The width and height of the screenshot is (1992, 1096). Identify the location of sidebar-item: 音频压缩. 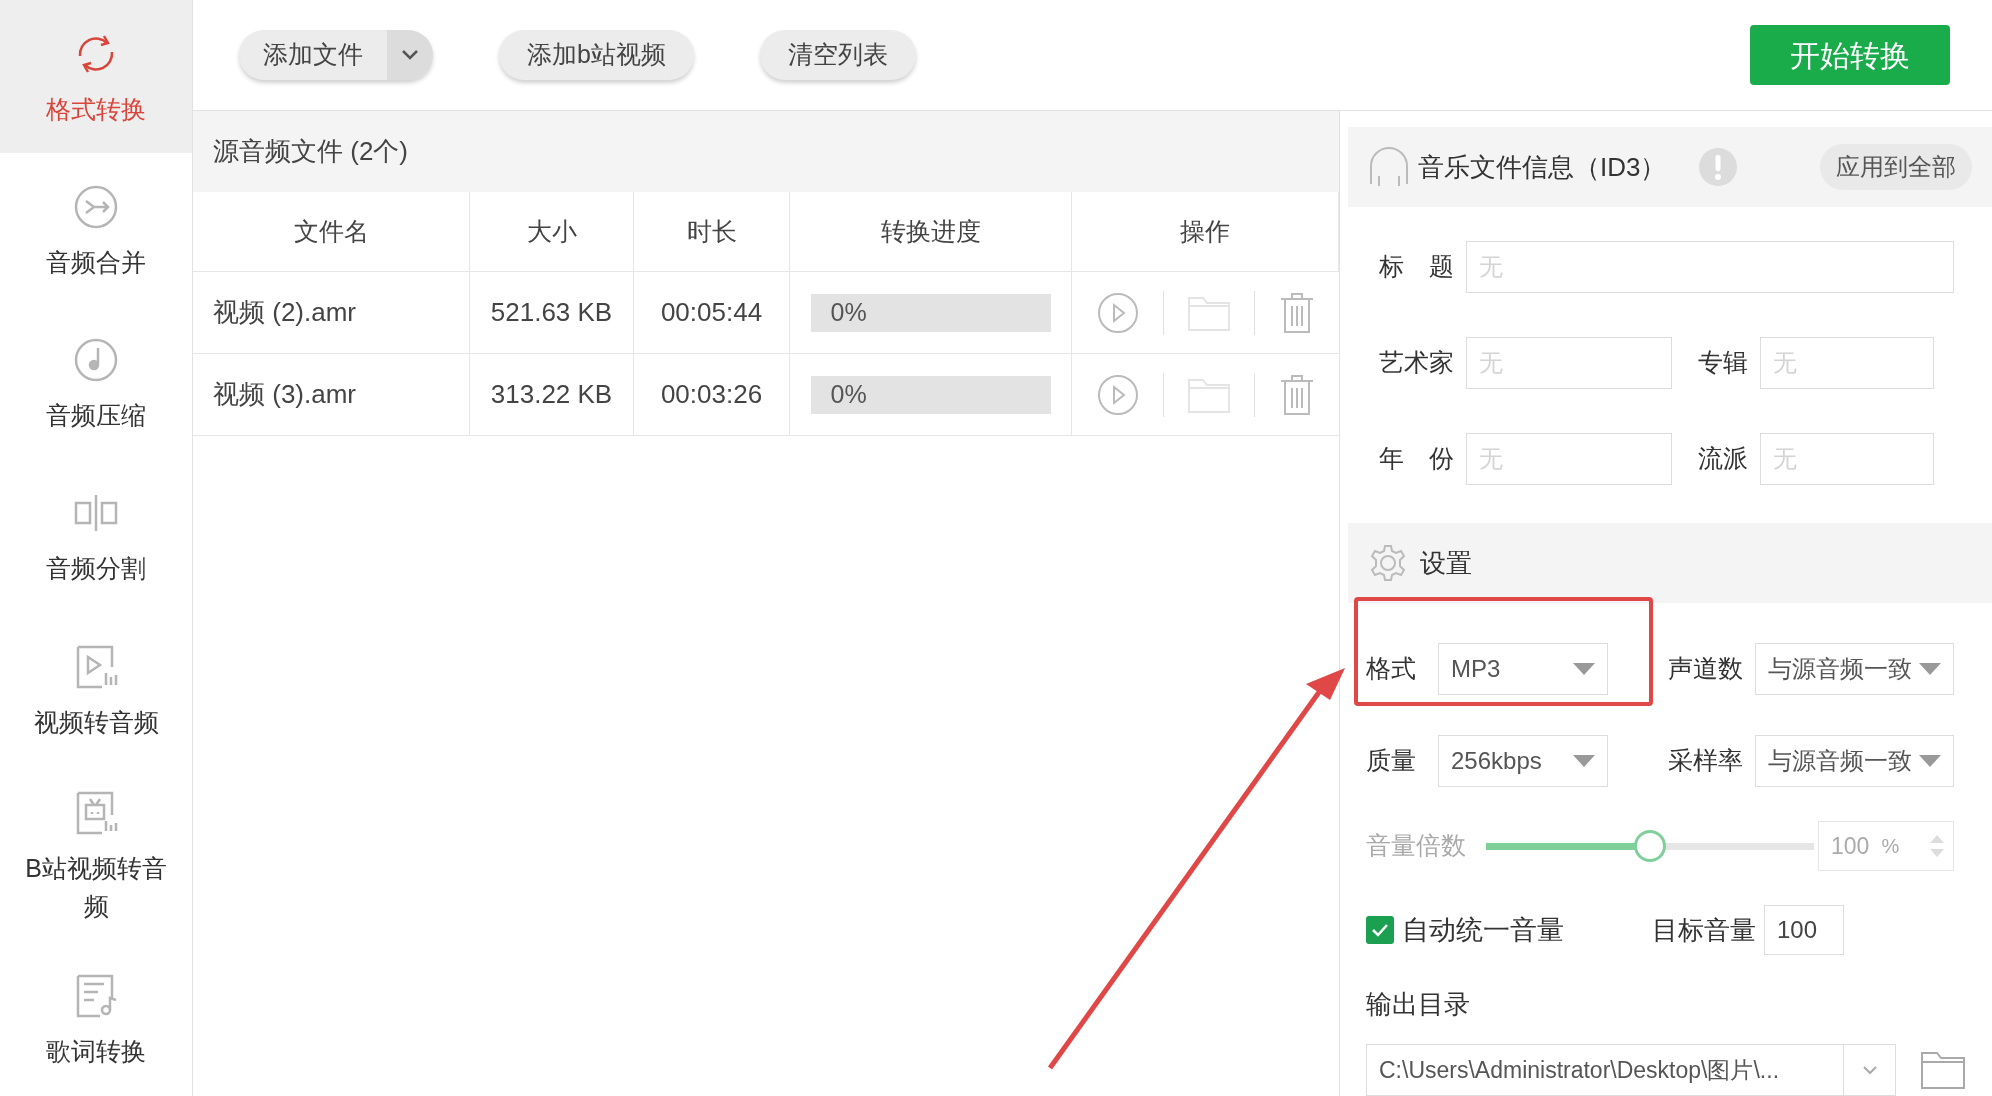
(96, 383).